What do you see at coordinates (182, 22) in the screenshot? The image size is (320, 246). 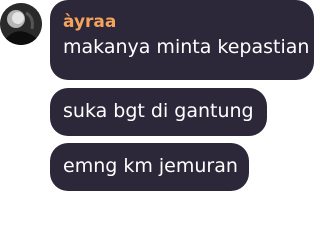 I see `sender-name: àyraa` at bounding box center [182, 22].